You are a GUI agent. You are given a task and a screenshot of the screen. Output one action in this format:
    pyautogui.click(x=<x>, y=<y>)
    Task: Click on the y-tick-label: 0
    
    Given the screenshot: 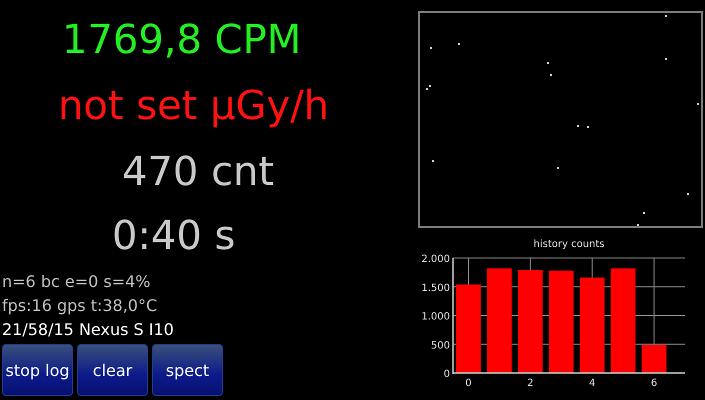 What is the action you would take?
    pyautogui.click(x=447, y=374)
    